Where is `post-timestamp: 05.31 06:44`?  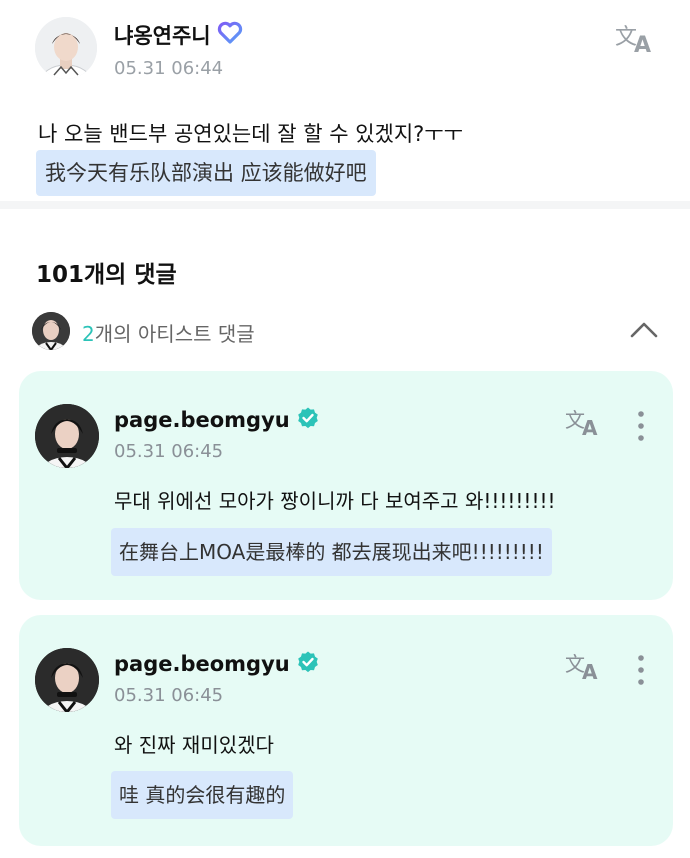
post-timestamp: 05.31 06:44 is located at coordinates (169, 68).